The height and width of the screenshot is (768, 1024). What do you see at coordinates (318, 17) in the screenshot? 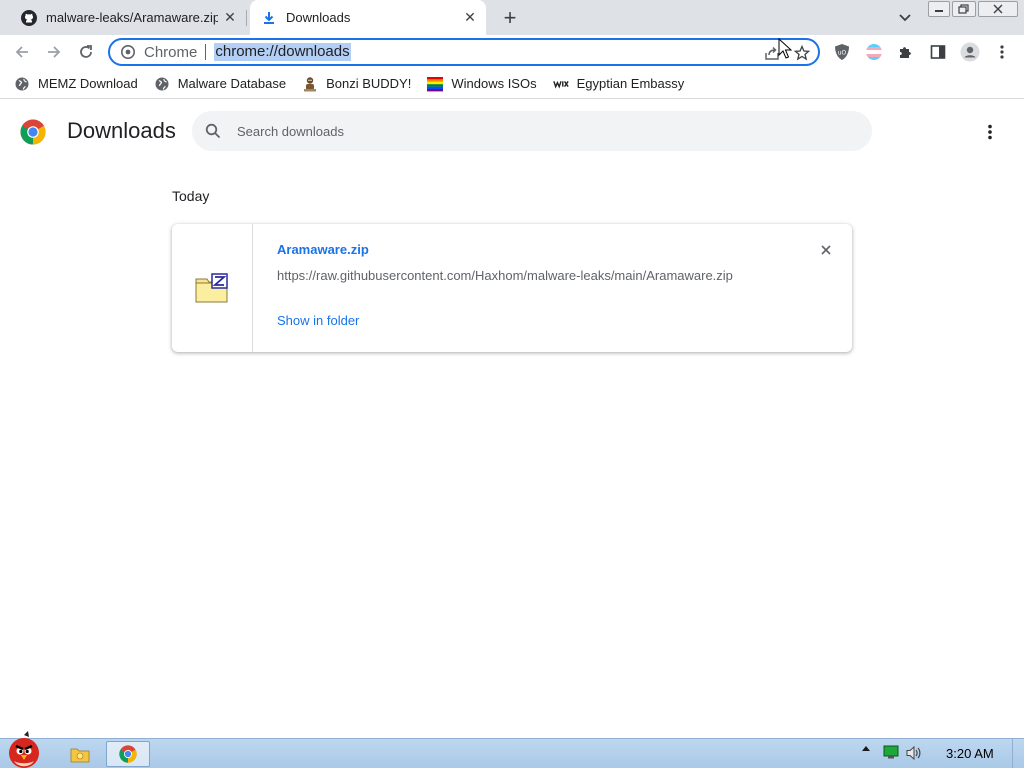
I see `tab-title: Downloads` at bounding box center [318, 17].